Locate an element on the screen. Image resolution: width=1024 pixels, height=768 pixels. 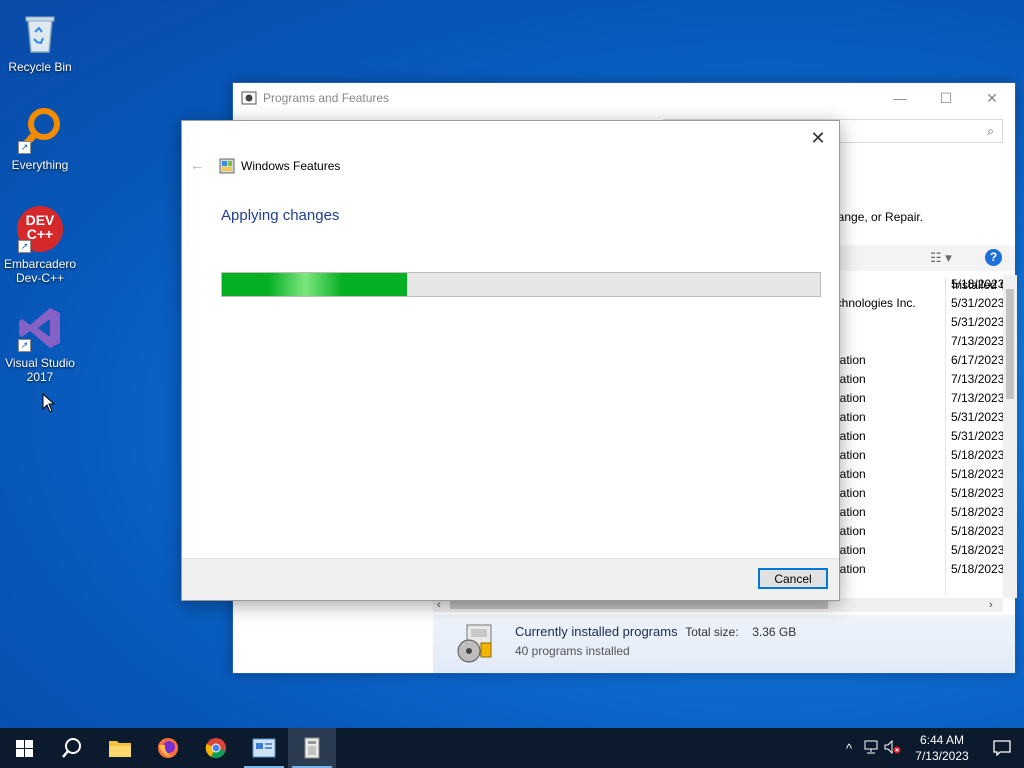
taskbar-firefox is located at coordinates (168, 748).